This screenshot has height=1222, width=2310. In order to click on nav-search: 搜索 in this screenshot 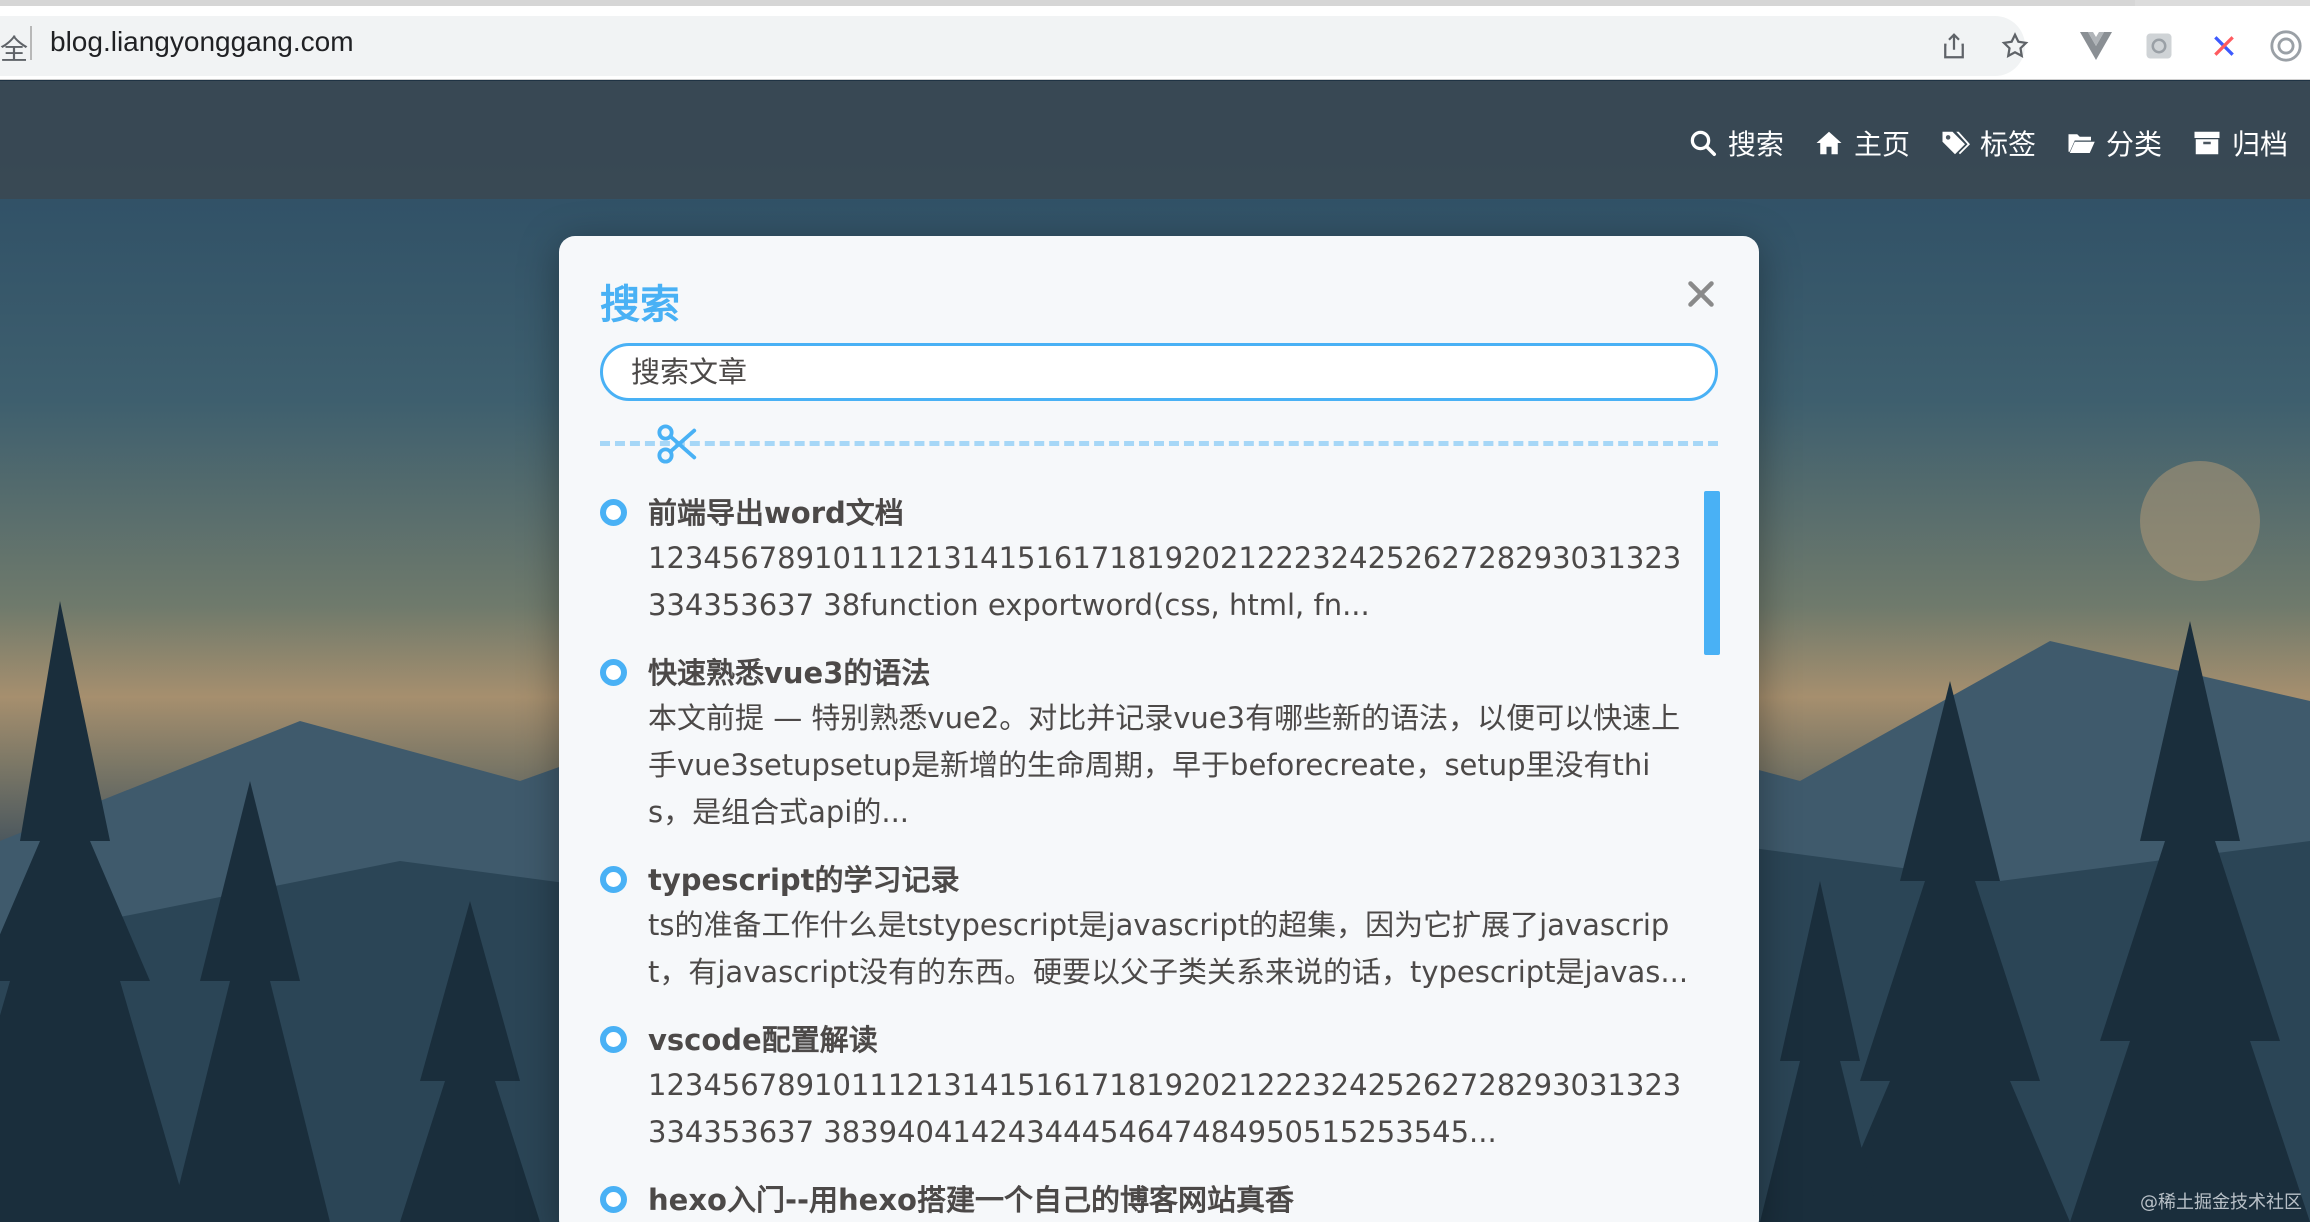, I will do `click(1736, 143)`.